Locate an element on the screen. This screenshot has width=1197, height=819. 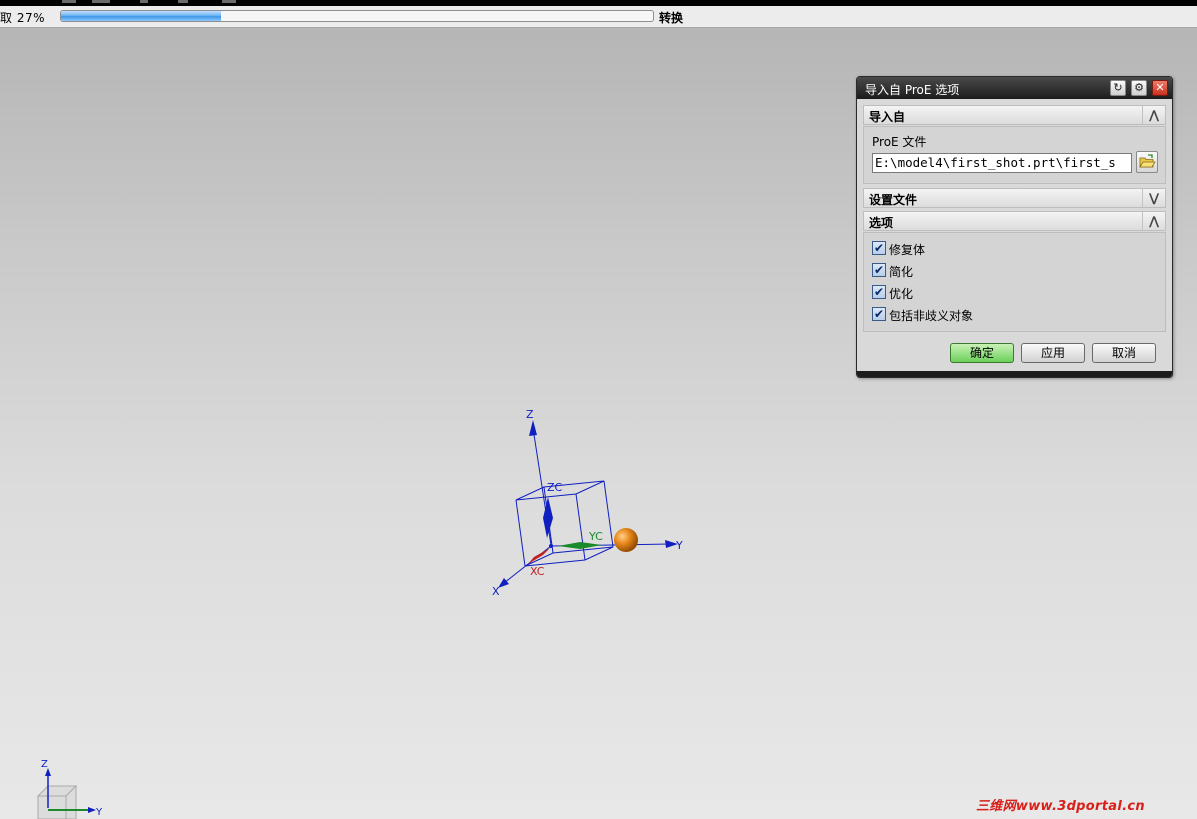
cancel-button: 取消 is located at coordinates (1124, 353).